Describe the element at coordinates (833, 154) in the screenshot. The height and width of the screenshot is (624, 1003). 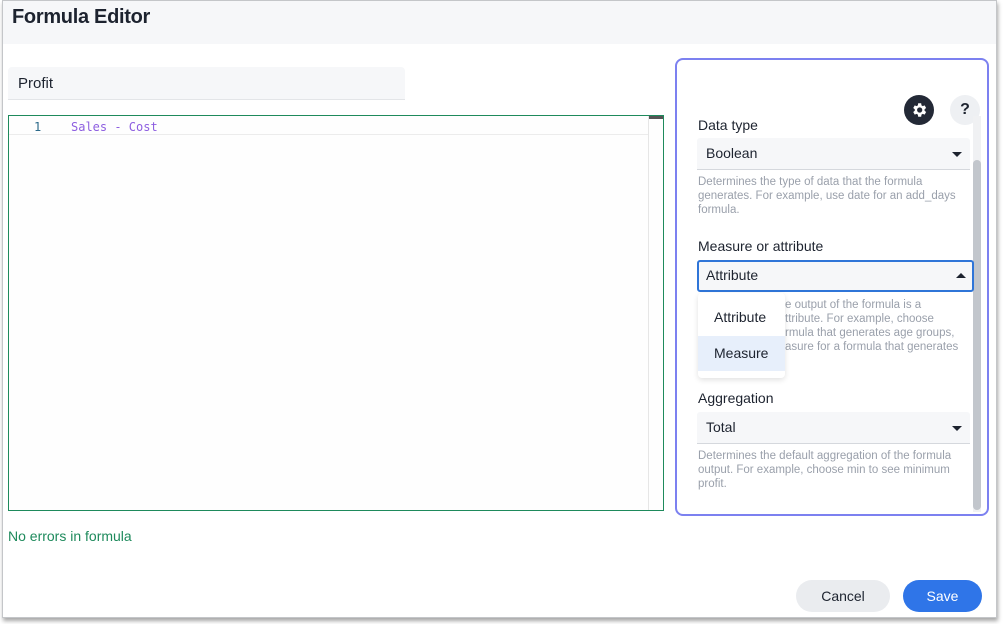
I see `data-type-select: Boolean` at that location.